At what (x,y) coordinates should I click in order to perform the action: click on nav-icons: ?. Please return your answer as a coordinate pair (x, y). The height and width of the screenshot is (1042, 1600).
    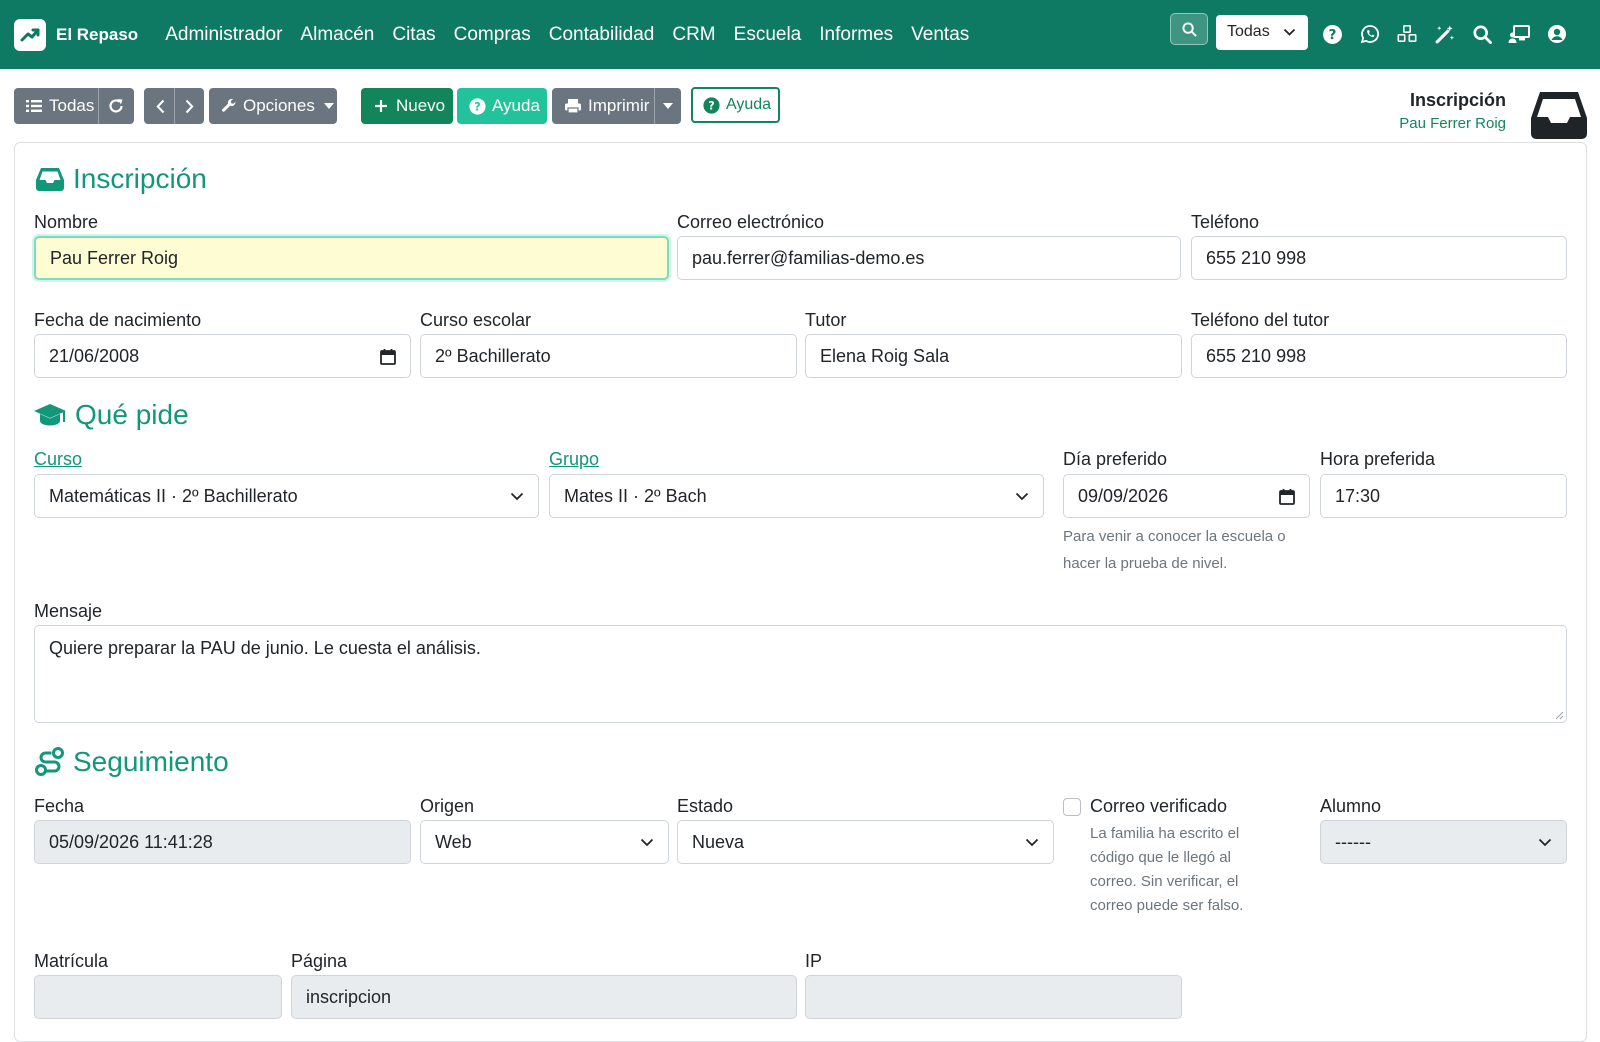
    Looking at the image, I should click on (1451, 34).